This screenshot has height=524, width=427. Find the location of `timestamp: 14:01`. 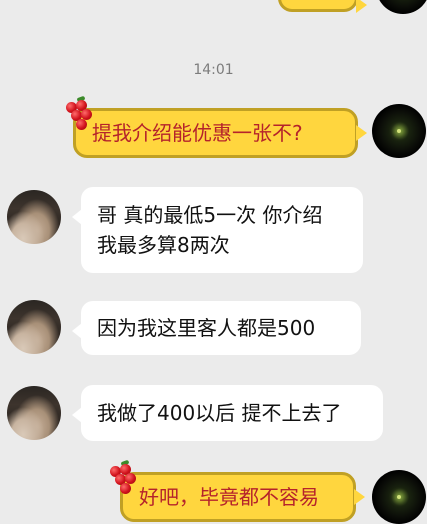

timestamp: 14:01 is located at coordinates (213, 70).